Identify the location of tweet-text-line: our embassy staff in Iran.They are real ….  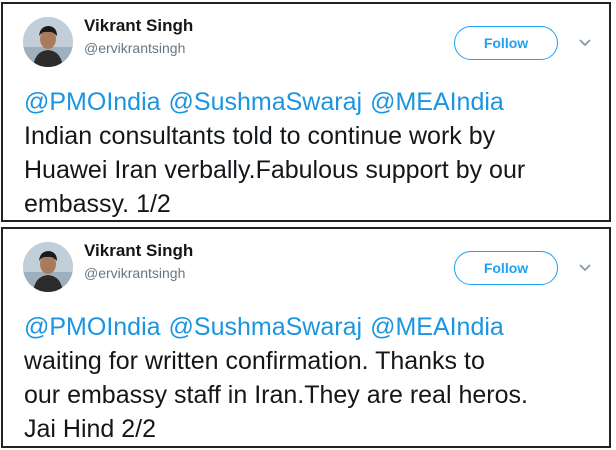
(276, 395).